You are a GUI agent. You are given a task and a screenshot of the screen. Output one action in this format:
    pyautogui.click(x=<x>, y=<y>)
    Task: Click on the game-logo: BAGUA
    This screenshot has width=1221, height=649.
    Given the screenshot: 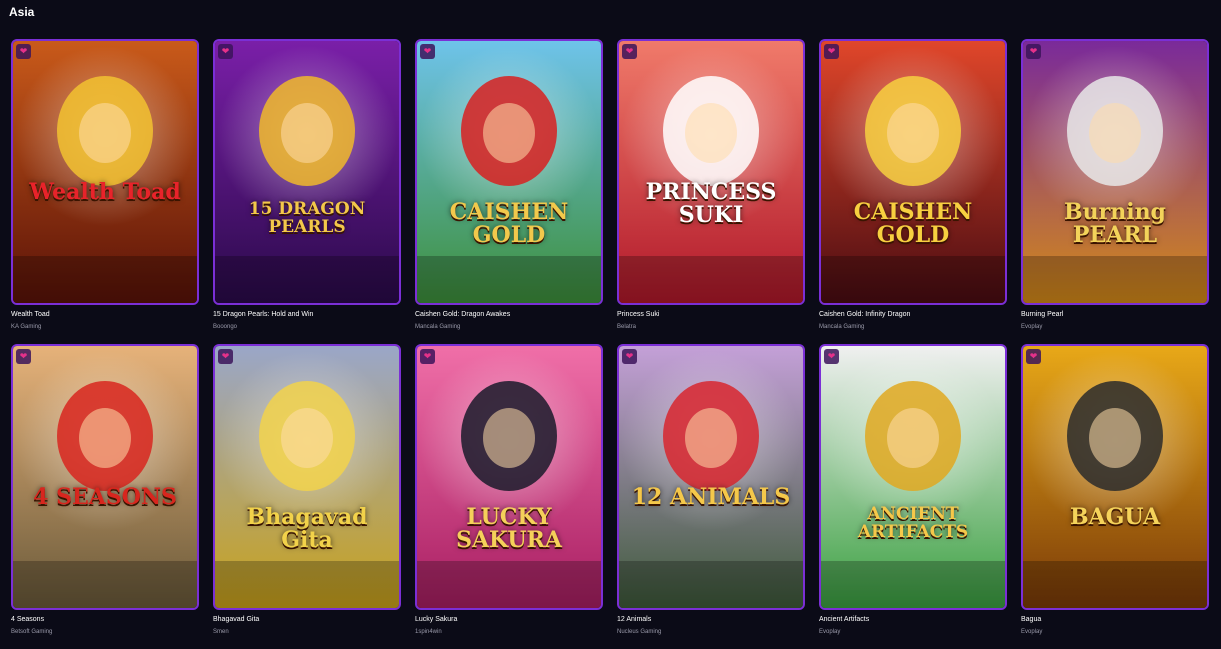 What is the action you would take?
    pyautogui.click(x=1115, y=517)
    